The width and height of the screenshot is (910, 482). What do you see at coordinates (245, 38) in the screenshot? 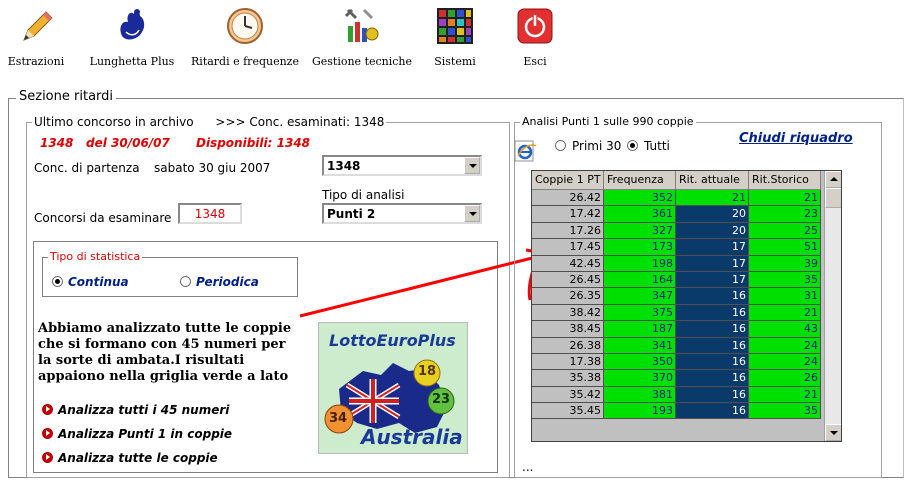
I see `toolbar-ritardi-frequenze: Ritardi e frequenze` at bounding box center [245, 38].